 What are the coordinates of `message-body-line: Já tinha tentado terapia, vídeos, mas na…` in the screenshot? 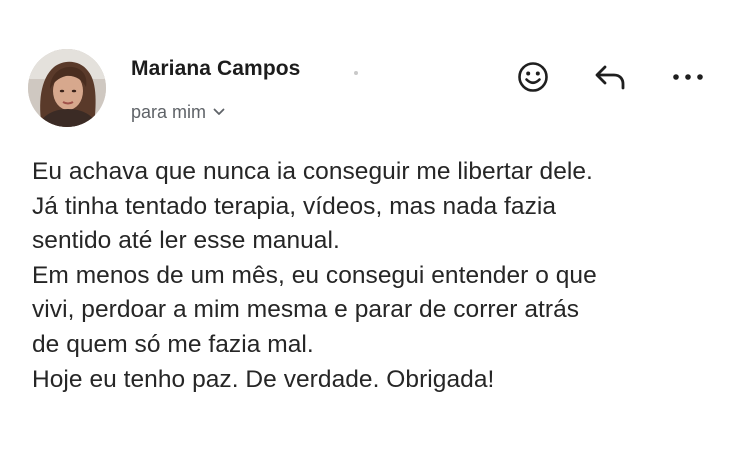 It's located at (294, 206).